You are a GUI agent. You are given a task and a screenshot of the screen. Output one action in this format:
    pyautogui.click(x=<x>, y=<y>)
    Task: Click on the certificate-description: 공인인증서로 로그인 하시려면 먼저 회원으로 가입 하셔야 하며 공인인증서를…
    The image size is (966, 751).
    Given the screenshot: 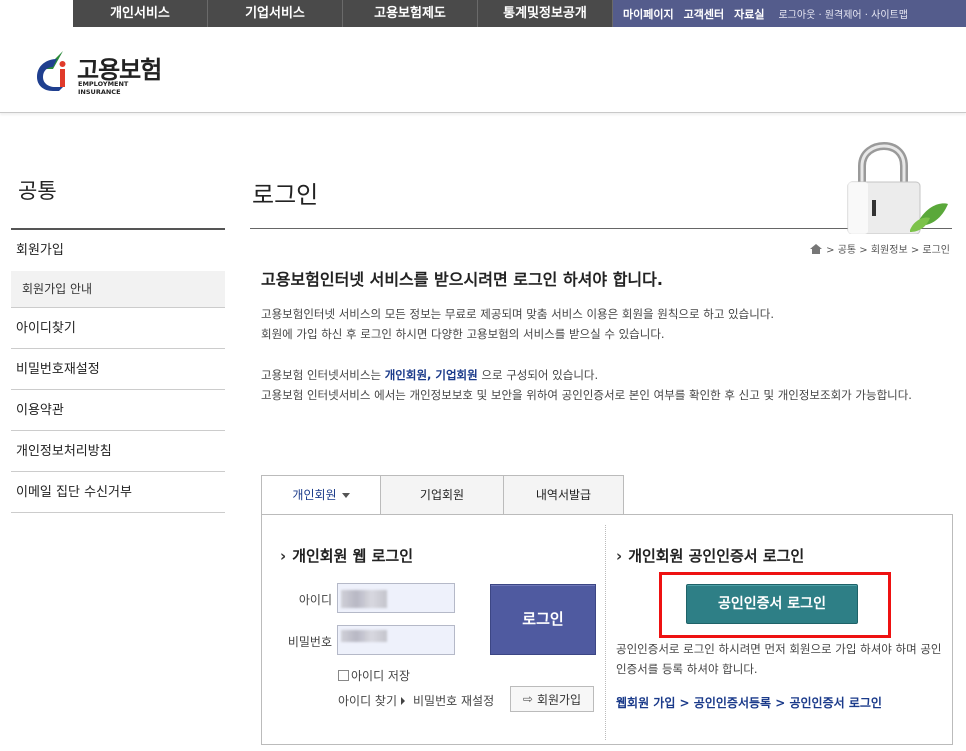 What is the action you would take?
    pyautogui.click(x=779, y=659)
    